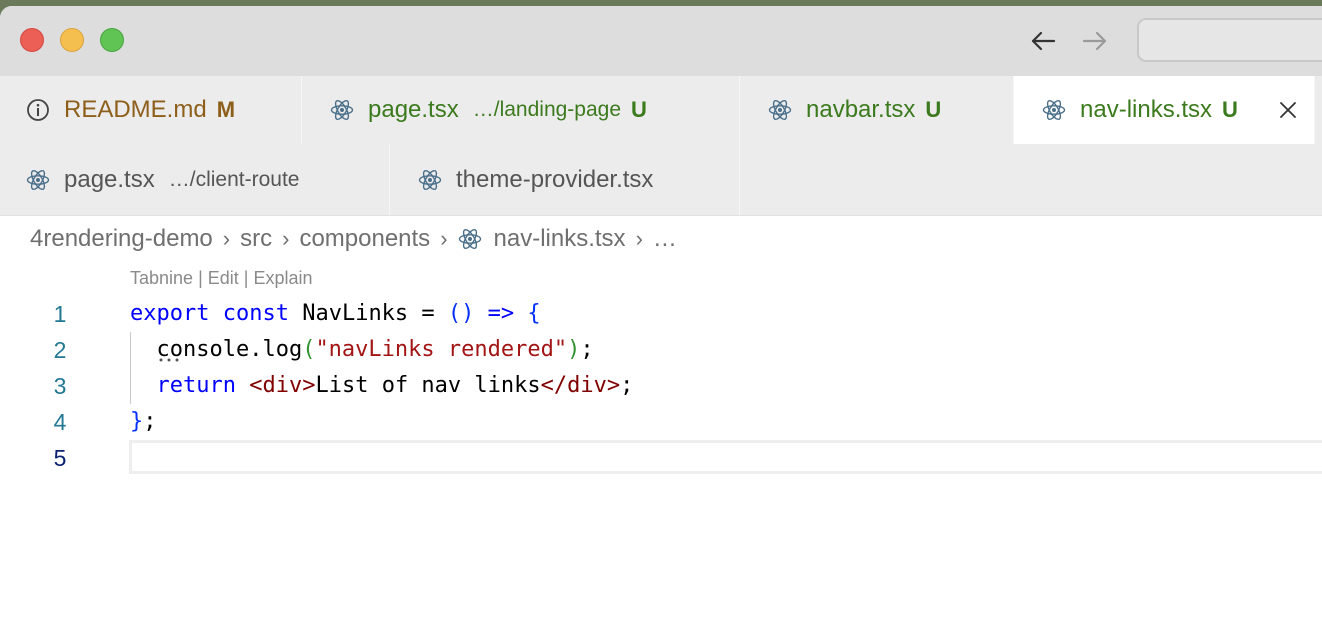 The height and width of the screenshot is (630, 1322). I want to click on code-token: export, so click(170, 313).